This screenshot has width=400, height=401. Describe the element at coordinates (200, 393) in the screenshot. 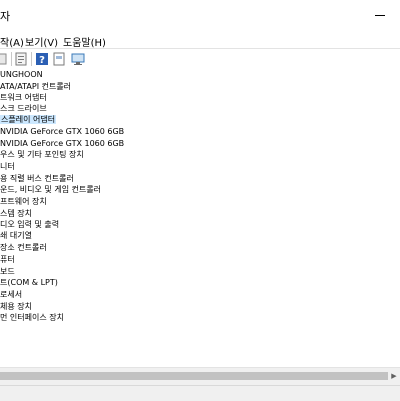

I see `status-bar` at that location.